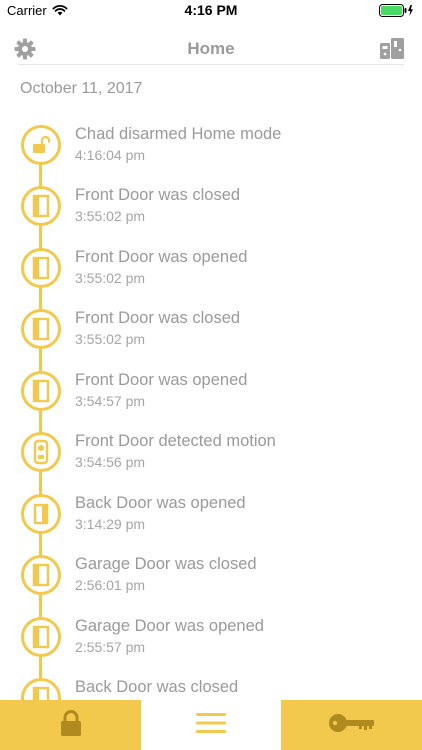 The width and height of the screenshot is (422, 750). Describe the element at coordinates (211, 278) in the screenshot. I see `event-item: Front Door was opened 3:55:02 pm` at that location.